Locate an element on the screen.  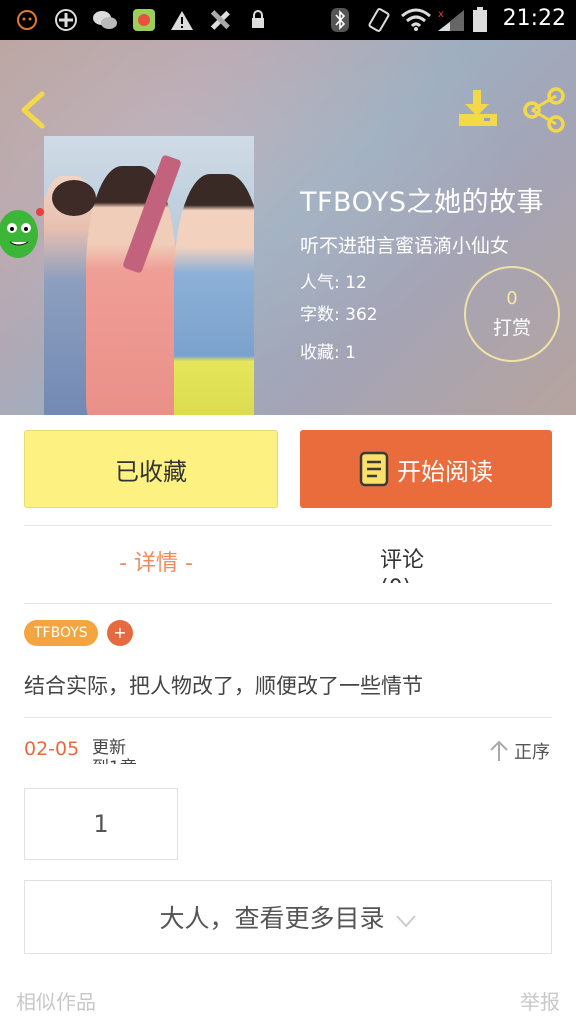
warning-icon is located at coordinates (182, 20).